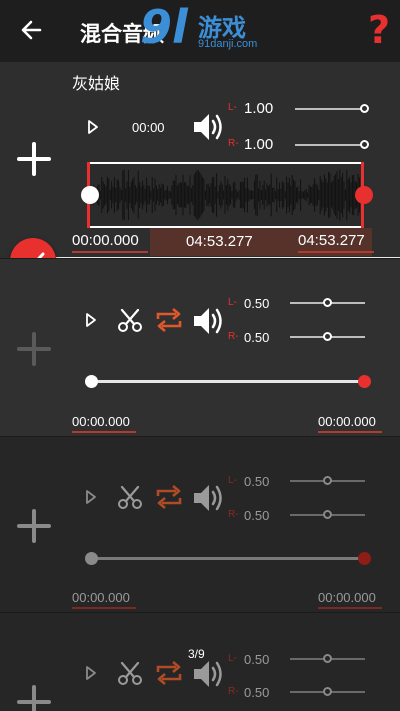  Describe the element at coordinates (330, 109) in the screenshot. I see `left-volume-slider` at that location.